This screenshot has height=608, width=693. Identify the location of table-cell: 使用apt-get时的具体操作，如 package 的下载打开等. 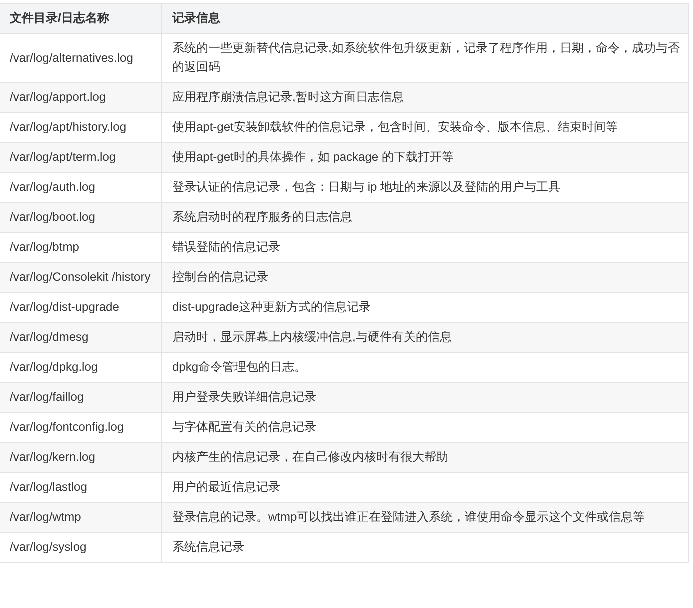
(424, 157).